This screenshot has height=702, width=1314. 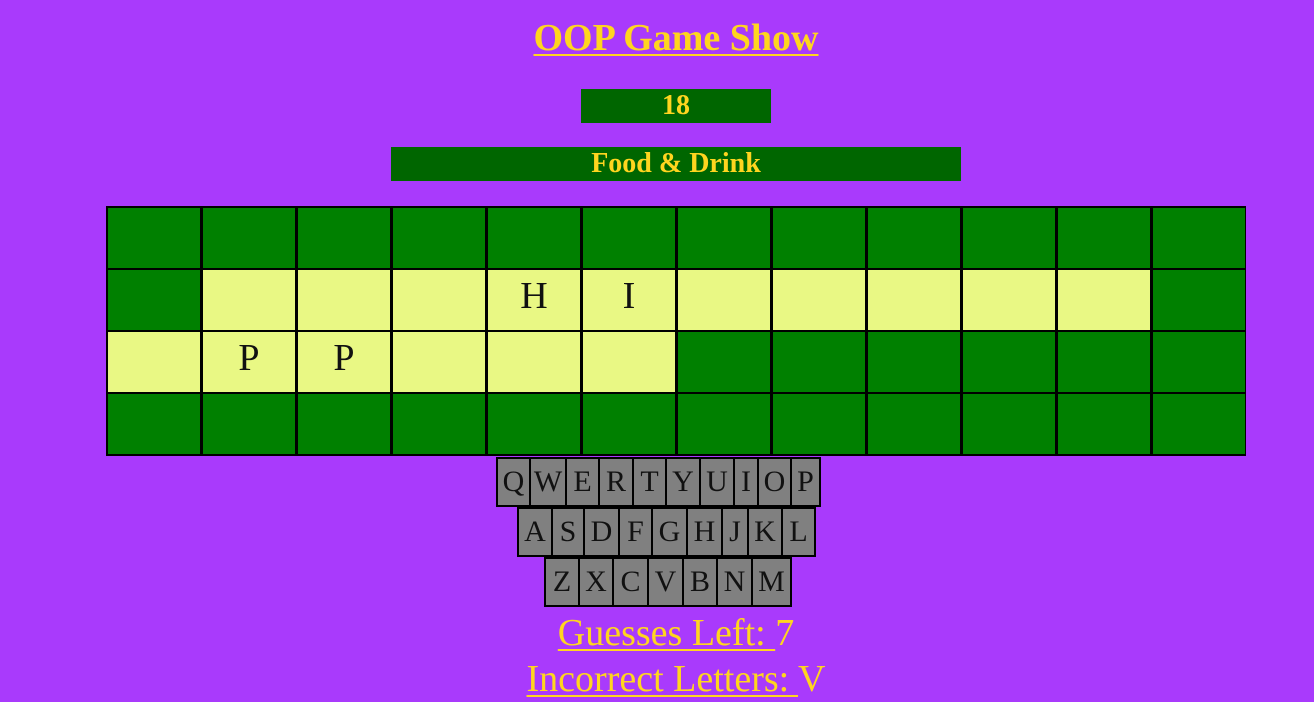 What do you see at coordinates (676, 164) in the screenshot?
I see `category-label: Food & Drink` at bounding box center [676, 164].